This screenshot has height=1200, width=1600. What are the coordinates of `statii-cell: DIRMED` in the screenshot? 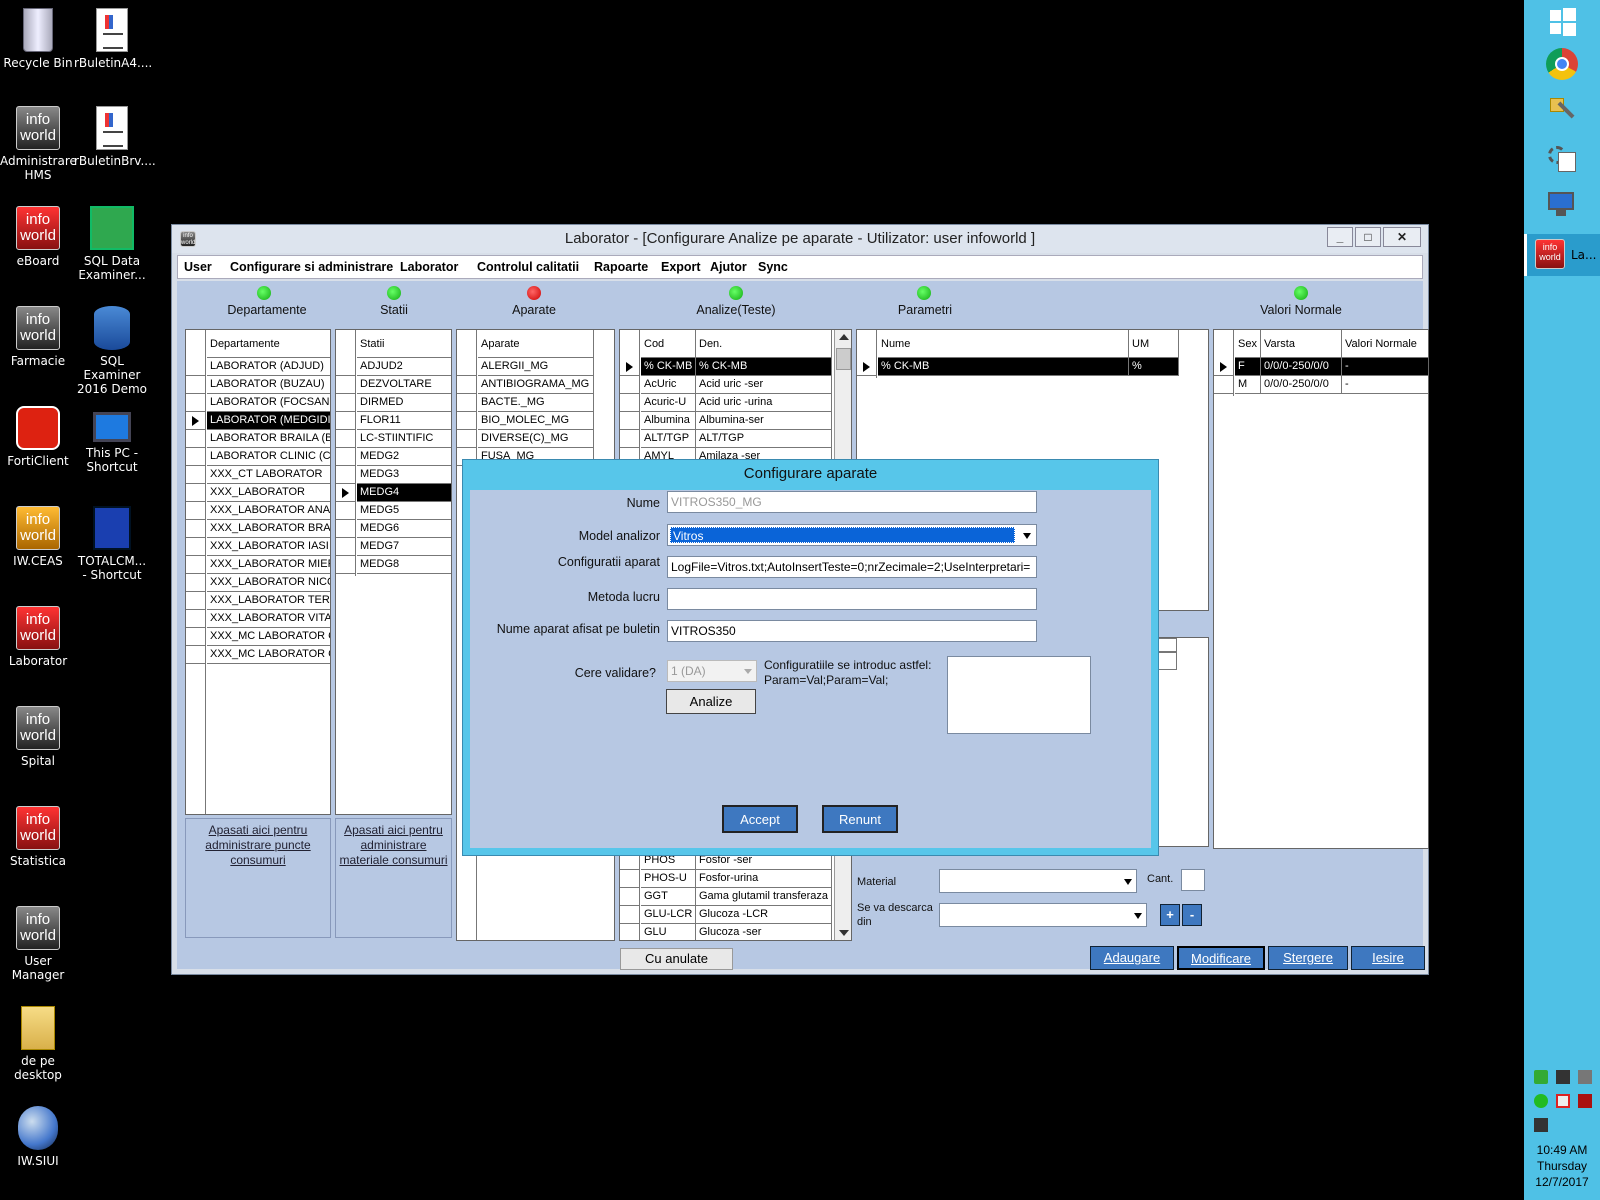 It's located at (404, 403).